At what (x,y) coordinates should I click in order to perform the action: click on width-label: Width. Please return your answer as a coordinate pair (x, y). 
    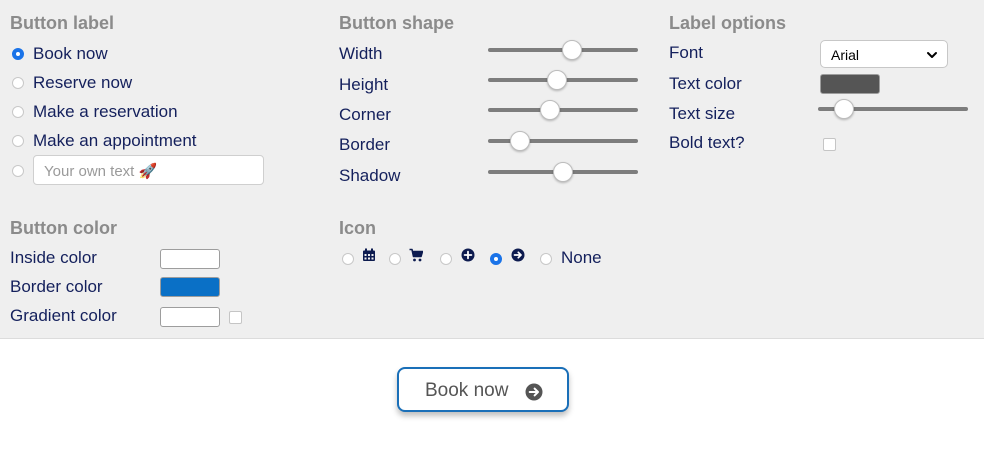
    Looking at the image, I should click on (361, 53).